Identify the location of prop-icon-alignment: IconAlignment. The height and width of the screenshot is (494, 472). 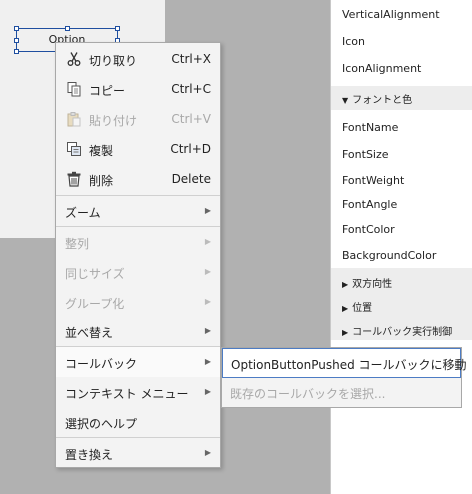
(381, 68).